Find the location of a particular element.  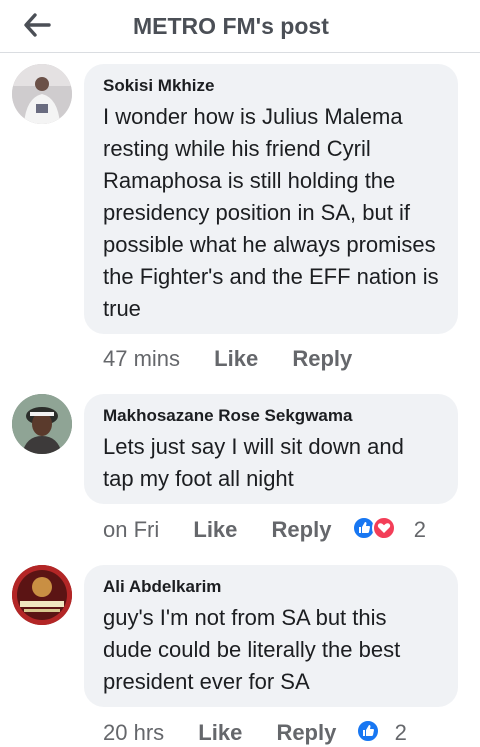

love-reaction-icon is located at coordinates (383, 528).